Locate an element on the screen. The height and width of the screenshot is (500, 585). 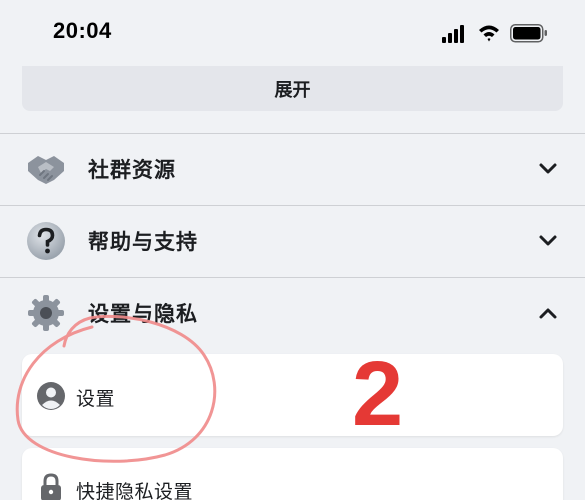
menu-item-label: 帮助与支持 is located at coordinates (143, 242).